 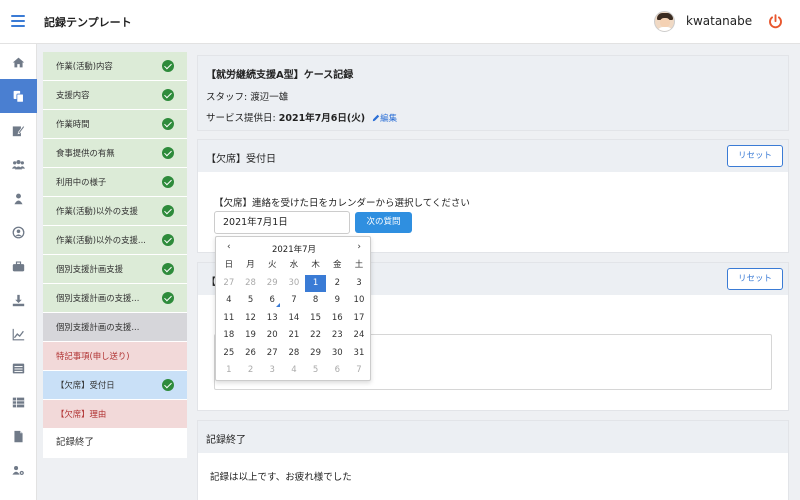 What do you see at coordinates (18, 198) in the screenshot?
I see `nav-user` at bounding box center [18, 198].